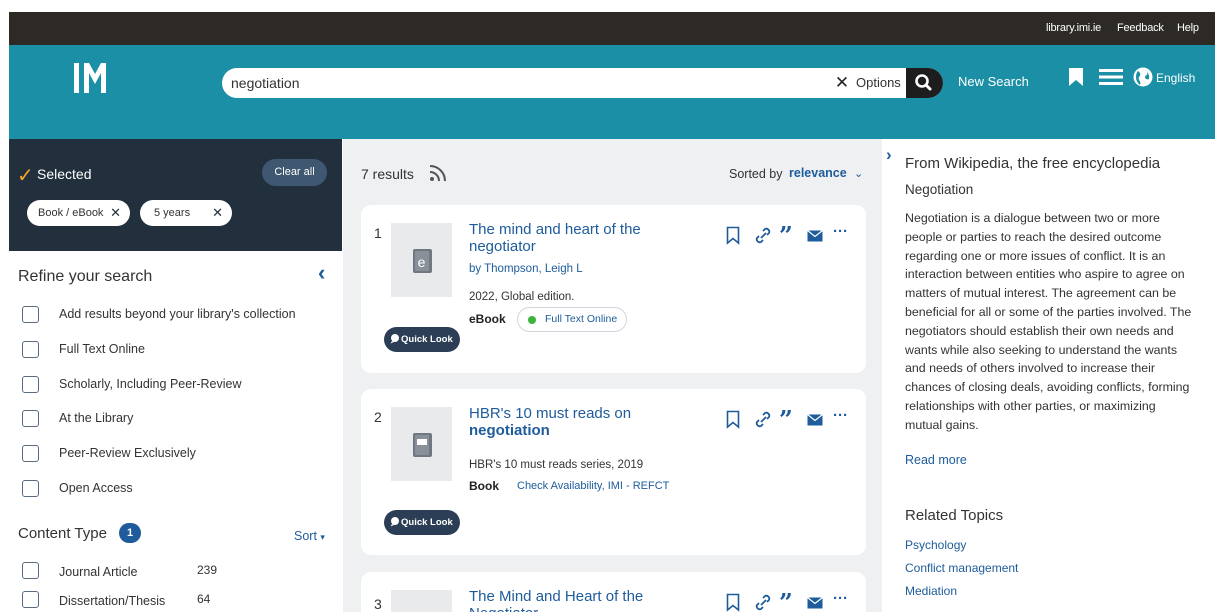 The image size is (1215, 612). Describe the element at coordinates (842, 83) in the screenshot. I see `clear-search-icon: ✕` at that location.